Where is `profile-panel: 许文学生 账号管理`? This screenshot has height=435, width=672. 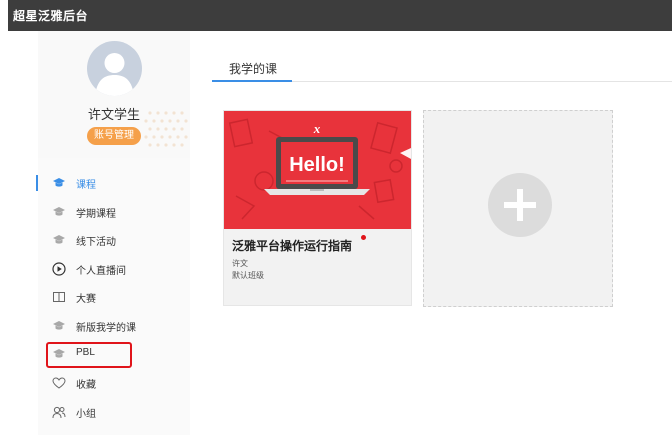
profile-panel: 许文学生 账号管理 is located at coordinates (114, 94).